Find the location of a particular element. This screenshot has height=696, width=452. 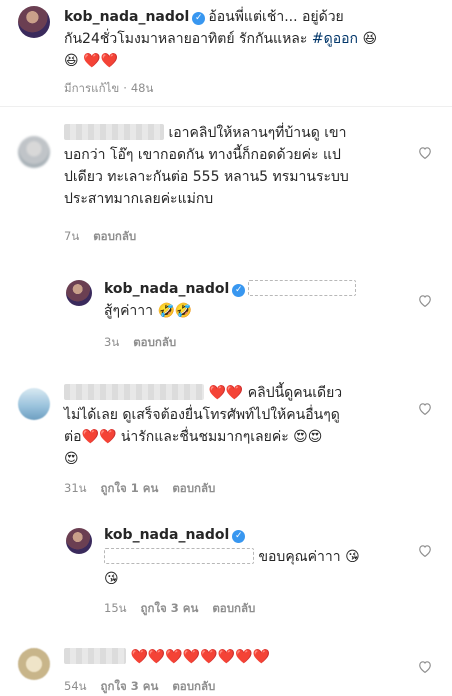

reply-meta: 15น ถูกใจ 3 คน ตอบกลับ is located at coordinates (186, 609).